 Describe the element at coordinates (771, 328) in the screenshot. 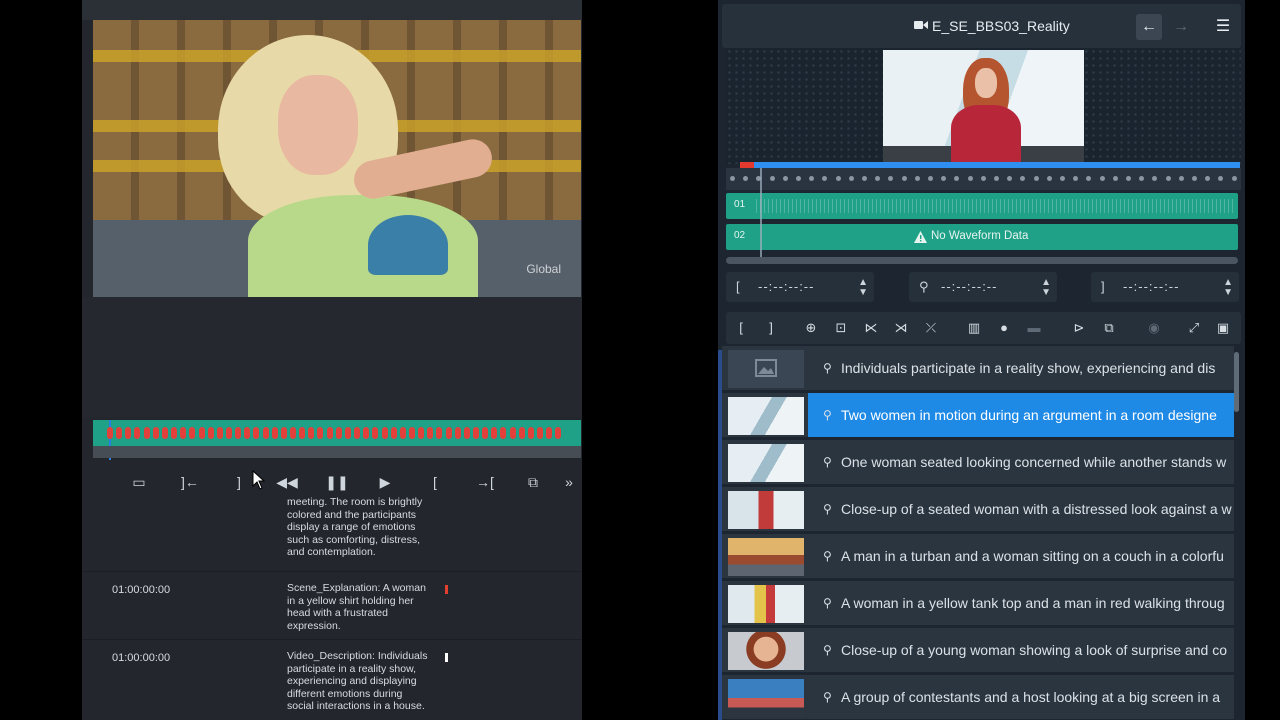

I see `mark-out-icon: ]` at that location.